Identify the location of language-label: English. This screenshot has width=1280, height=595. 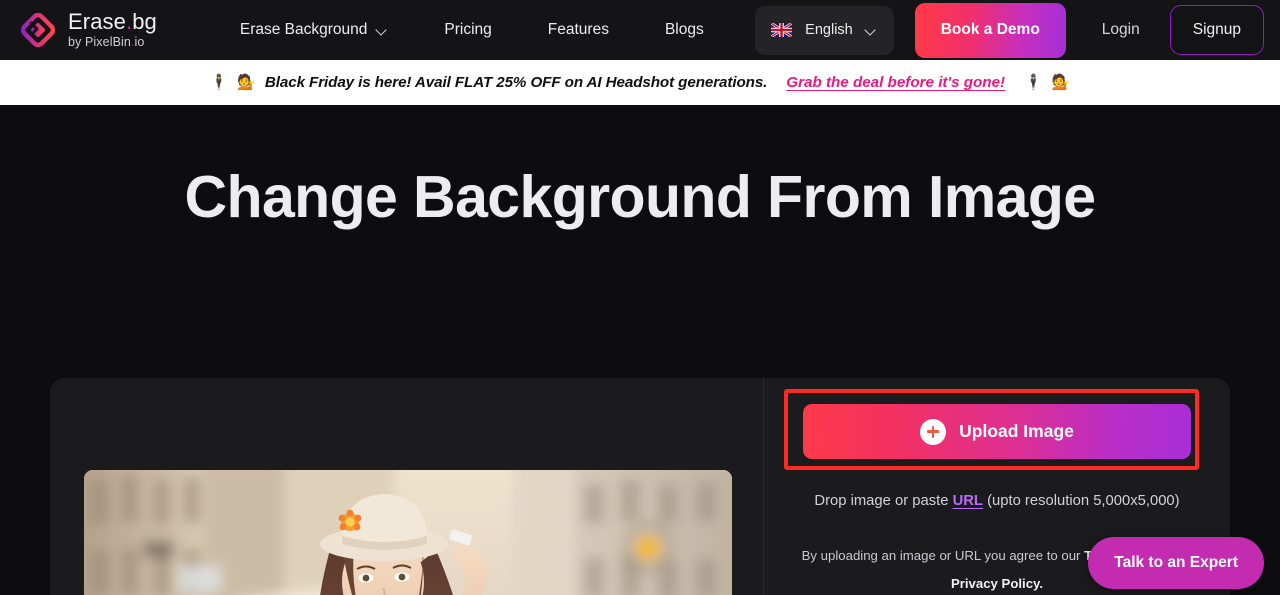
(829, 30).